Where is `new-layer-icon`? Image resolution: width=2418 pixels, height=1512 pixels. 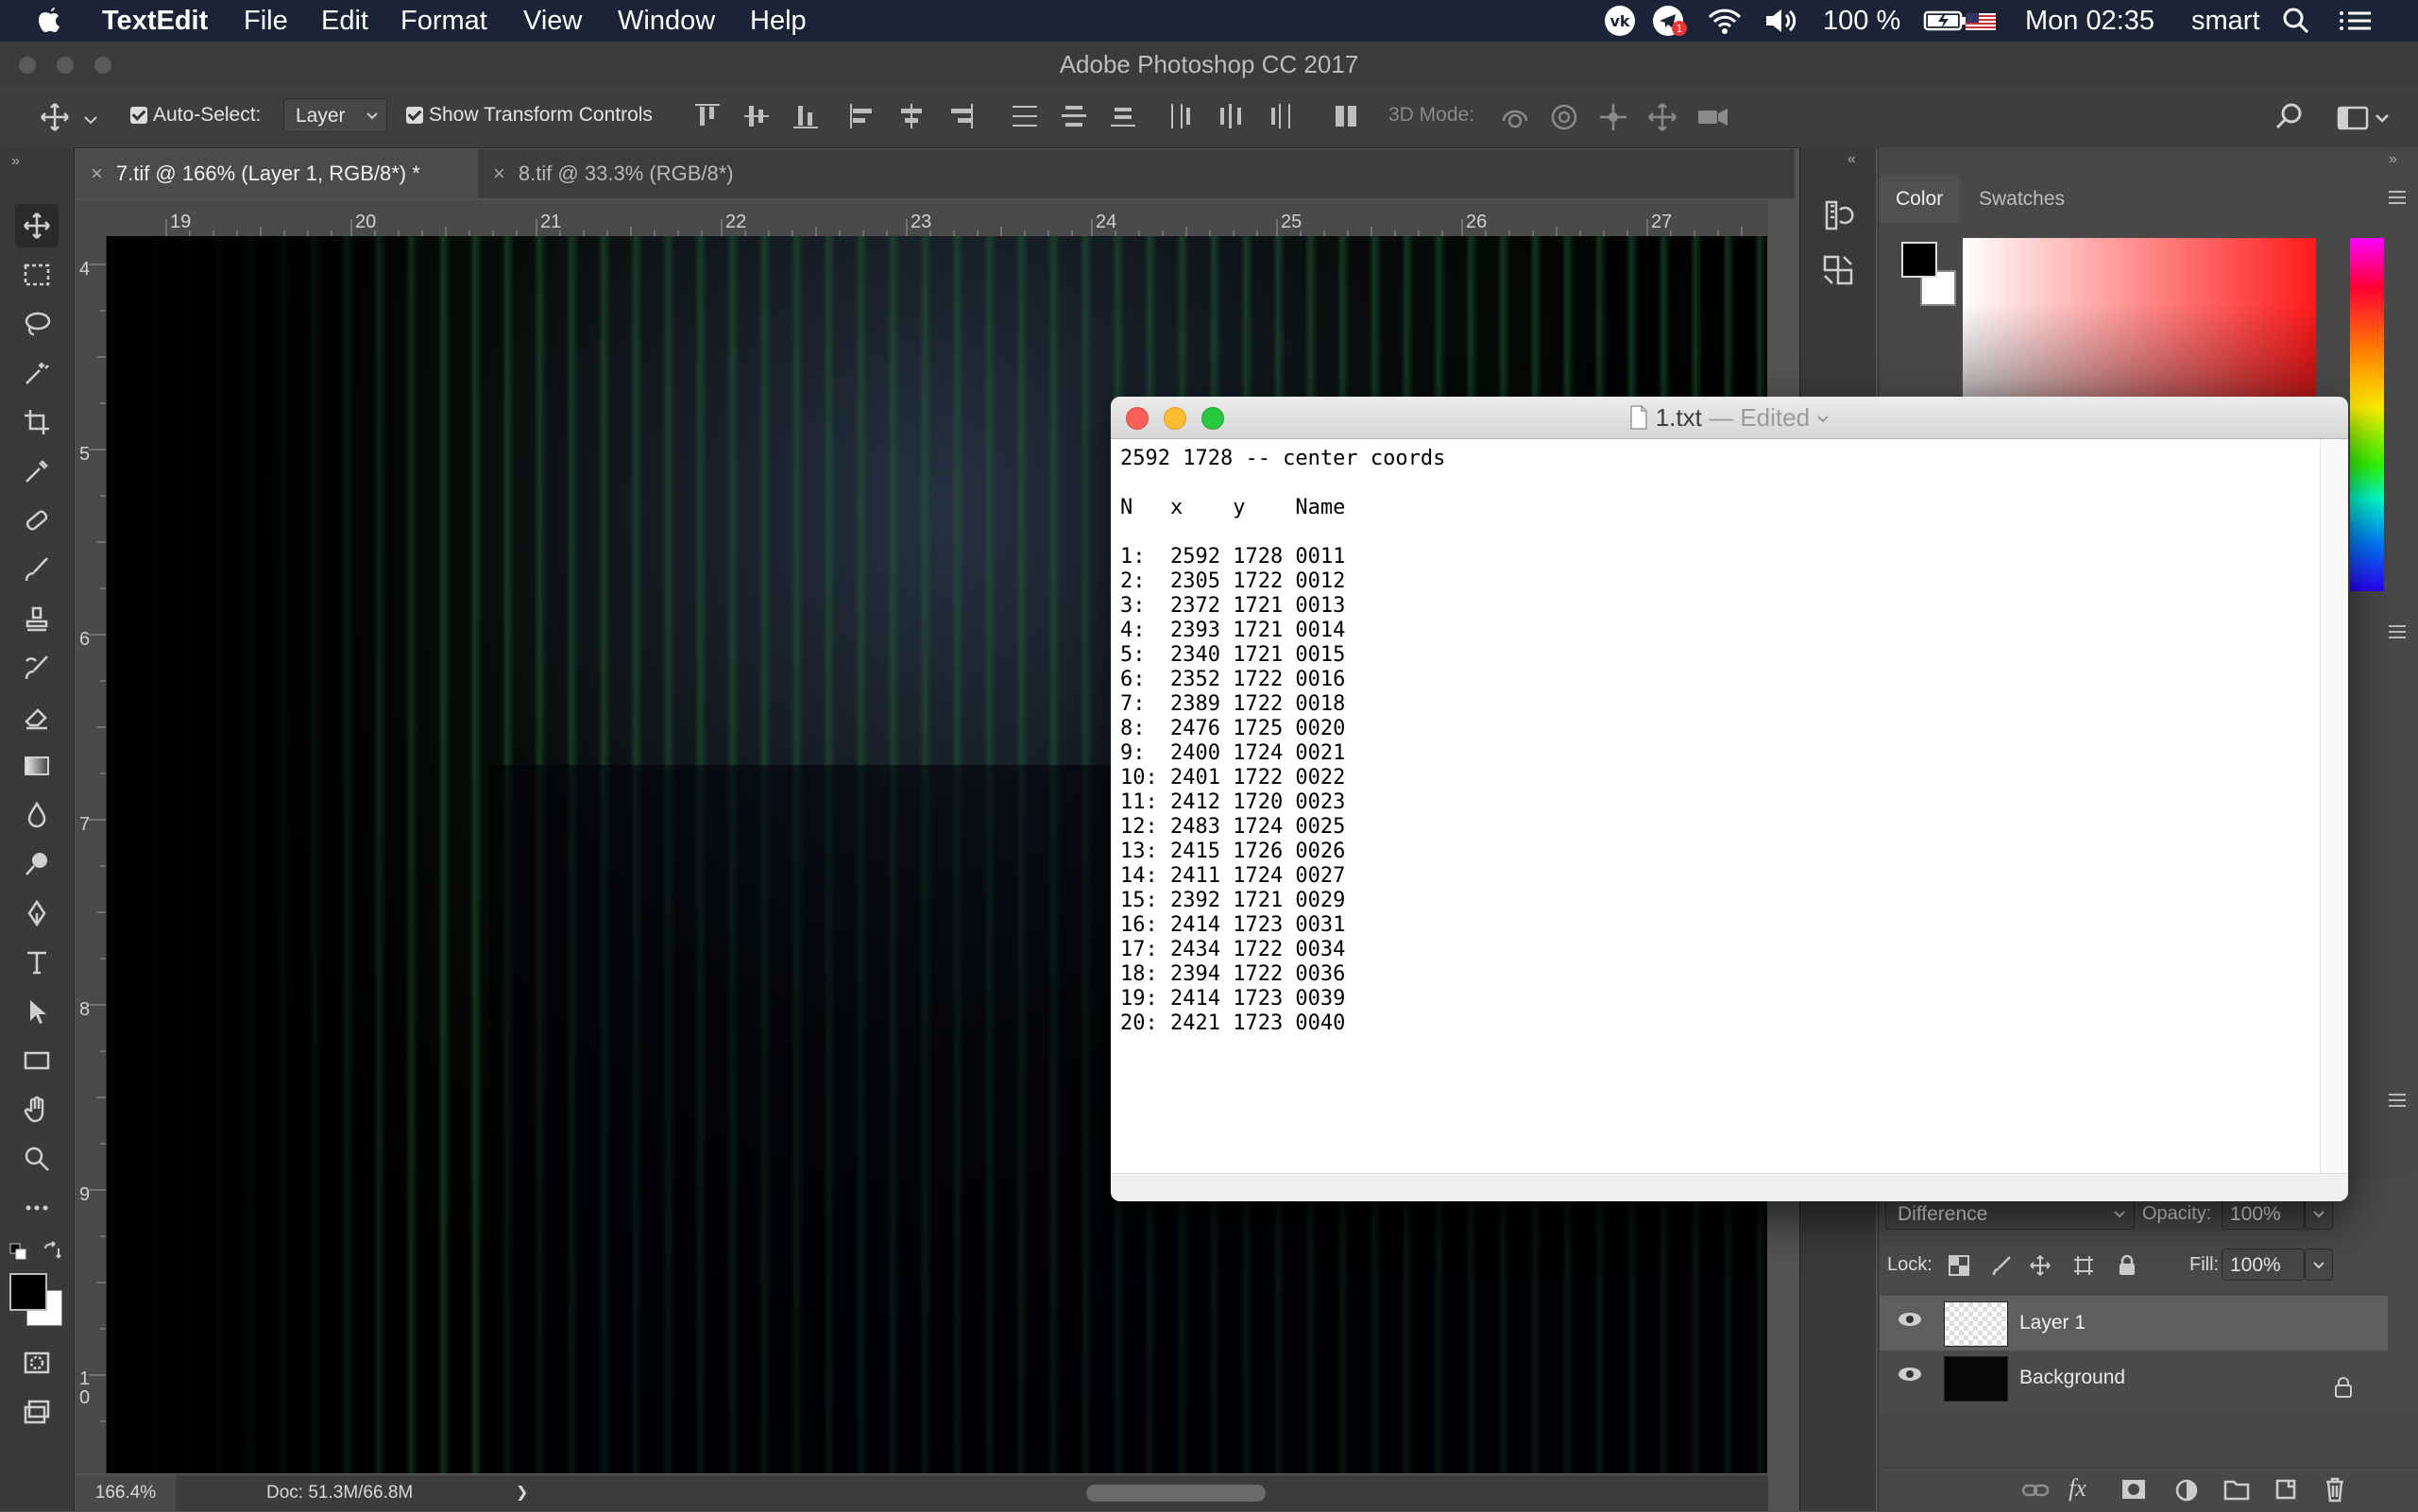 new-layer-icon is located at coordinates (2285, 1491).